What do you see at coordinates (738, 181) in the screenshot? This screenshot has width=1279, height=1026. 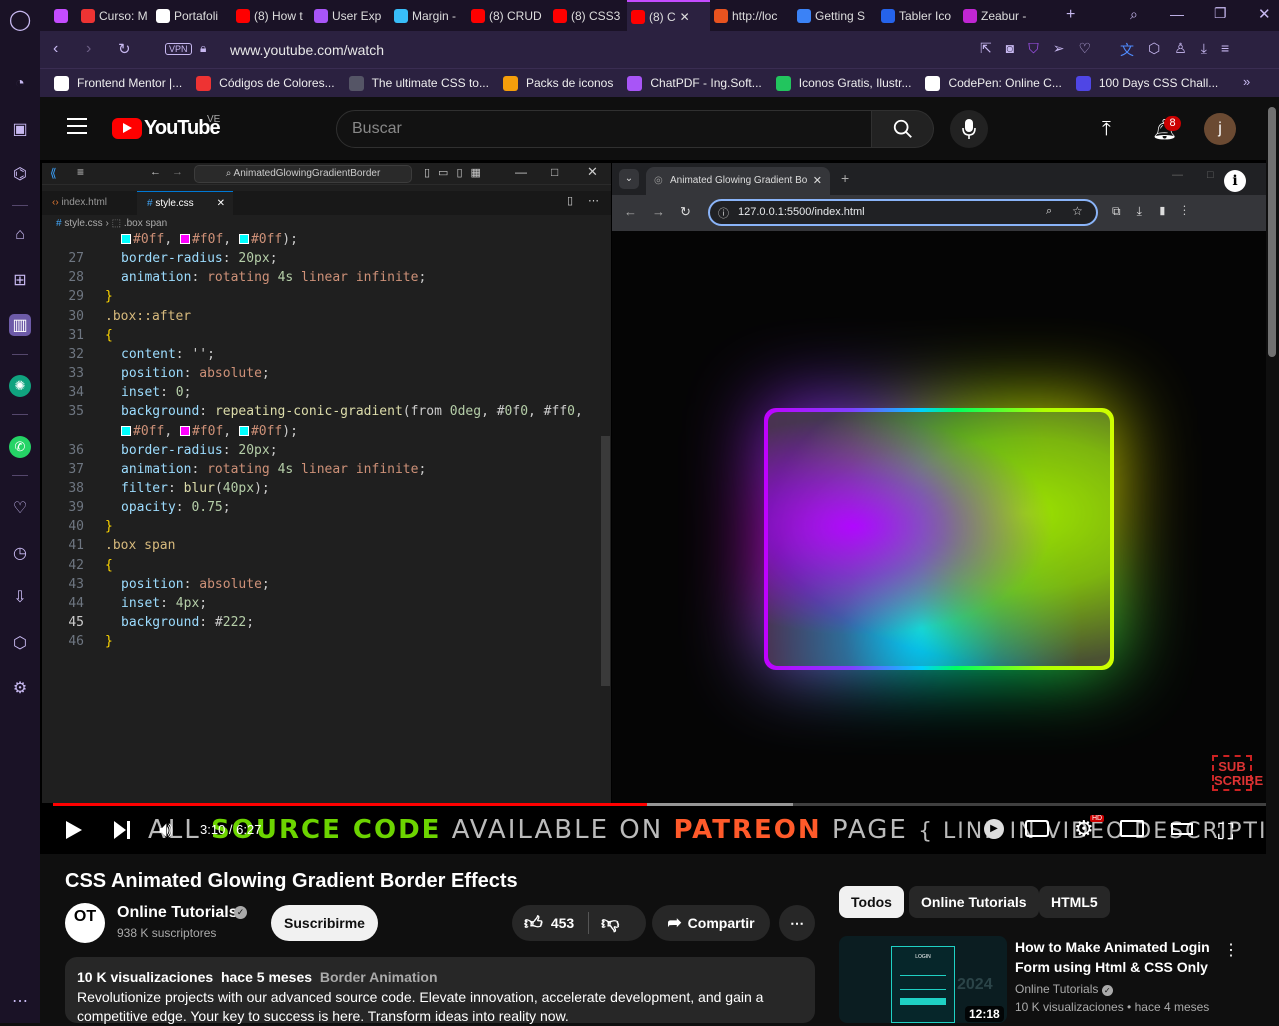 I see `inner-tab: ◎ Animated Glowing Gradient Bo ✕` at bounding box center [738, 181].